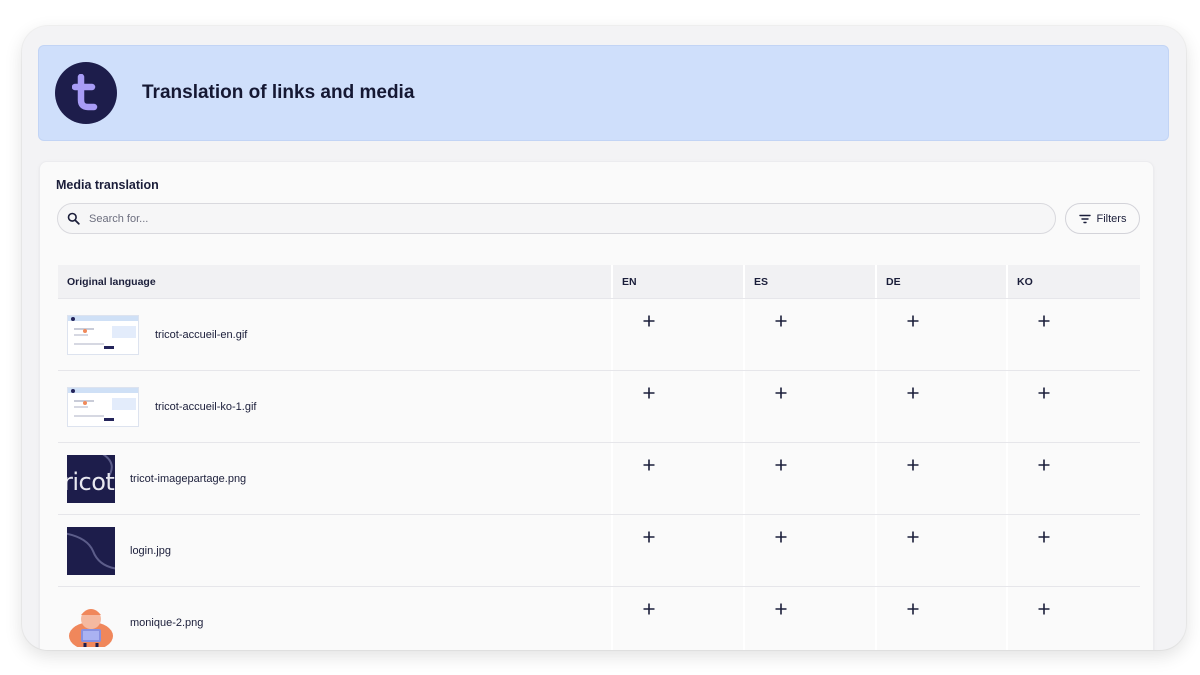  What do you see at coordinates (1025, 281) in the screenshot?
I see `column-header-ko: KO` at bounding box center [1025, 281].